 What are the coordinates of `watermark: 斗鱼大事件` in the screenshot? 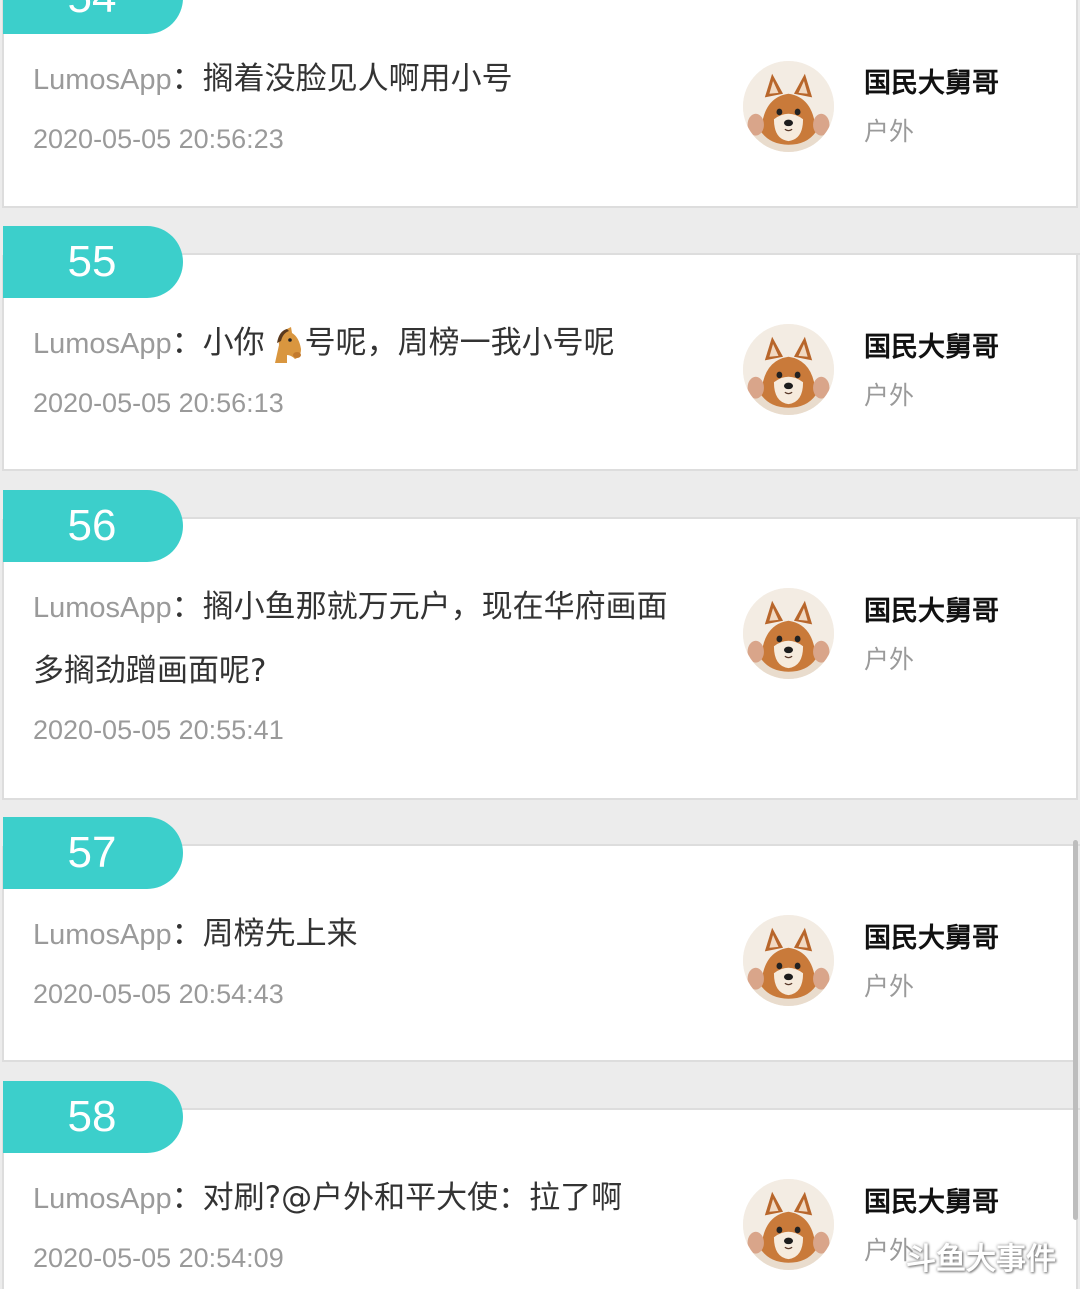 It's located at (981, 1259).